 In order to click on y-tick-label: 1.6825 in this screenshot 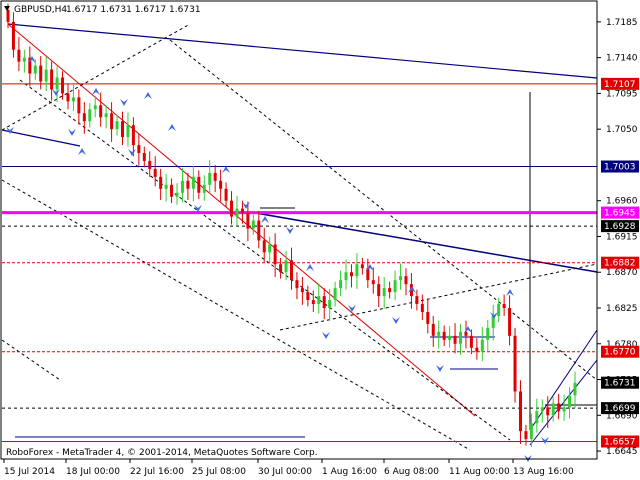, I will do `click(622, 309)`.